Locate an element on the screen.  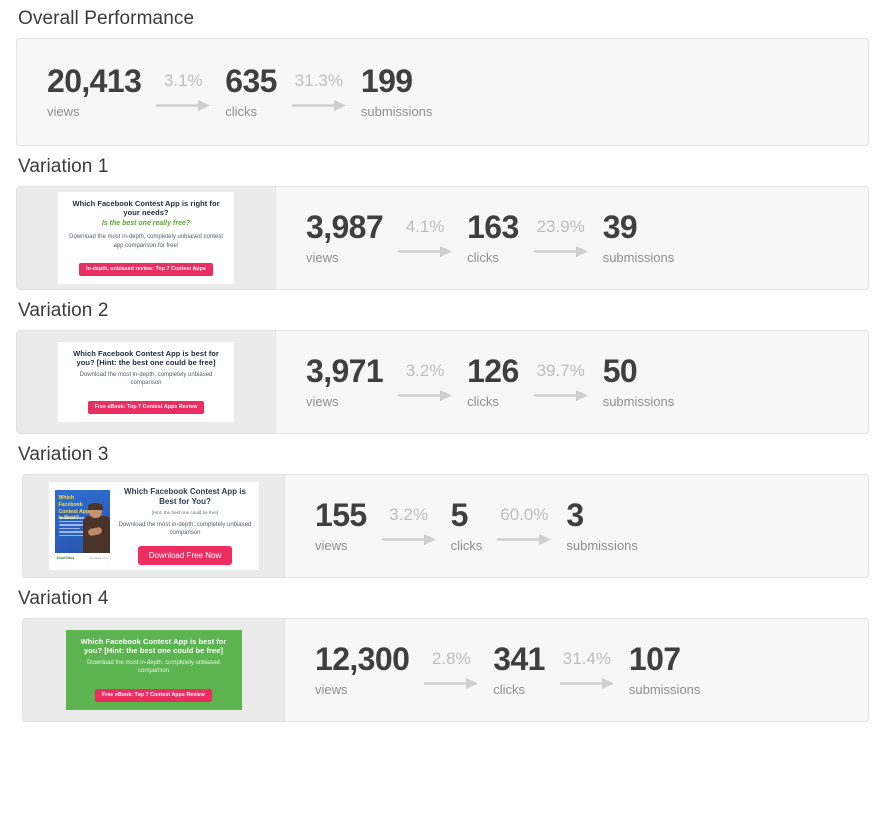
ad-cta-button: Download Free Now is located at coordinates (185, 556).